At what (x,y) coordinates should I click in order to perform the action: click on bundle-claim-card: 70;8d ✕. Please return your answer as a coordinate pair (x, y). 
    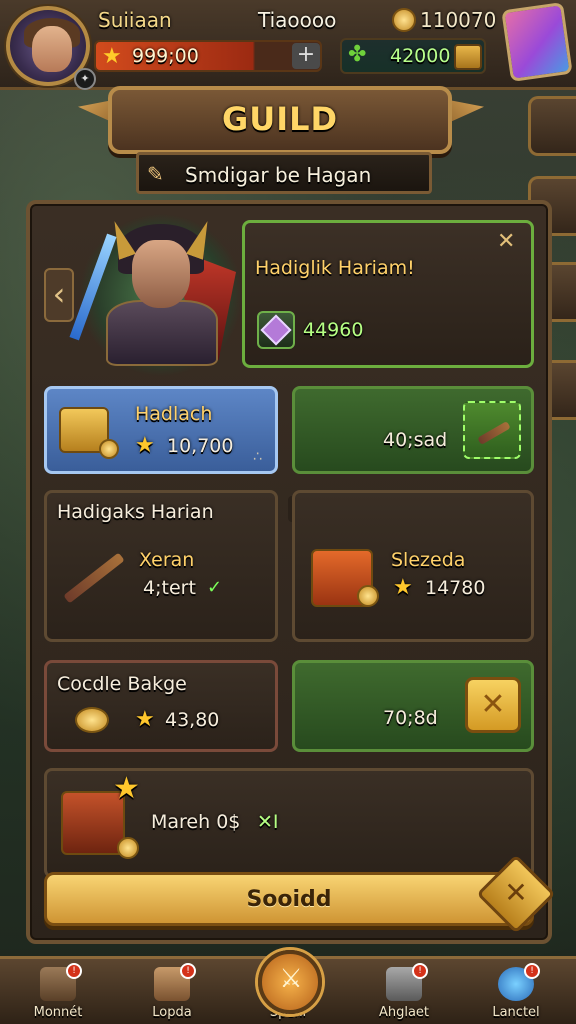
    Looking at the image, I should click on (413, 706).